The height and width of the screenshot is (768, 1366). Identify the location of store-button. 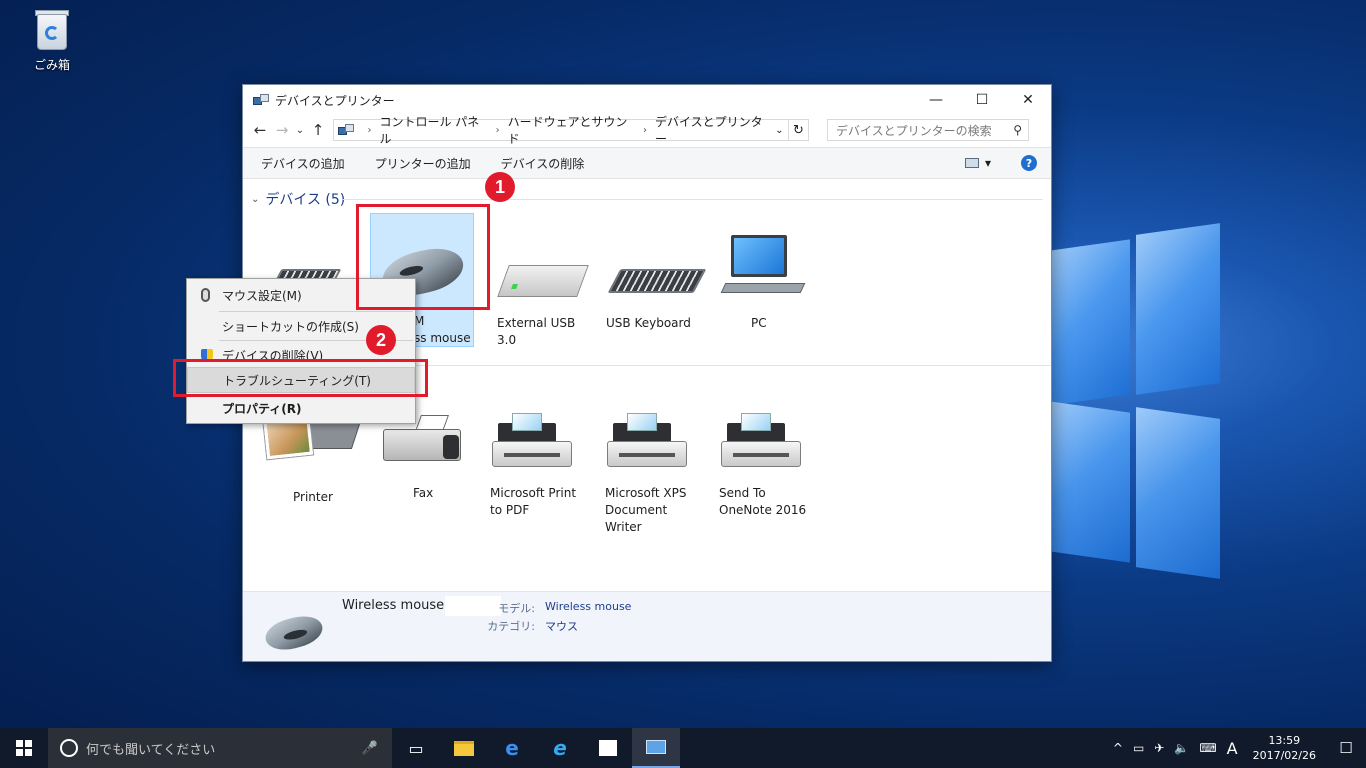
(608, 748).